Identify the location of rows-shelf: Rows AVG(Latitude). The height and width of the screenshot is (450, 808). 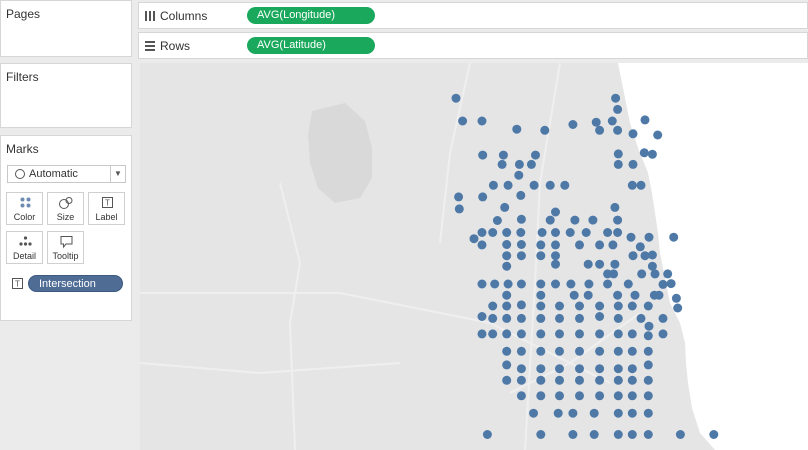
(473, 45).